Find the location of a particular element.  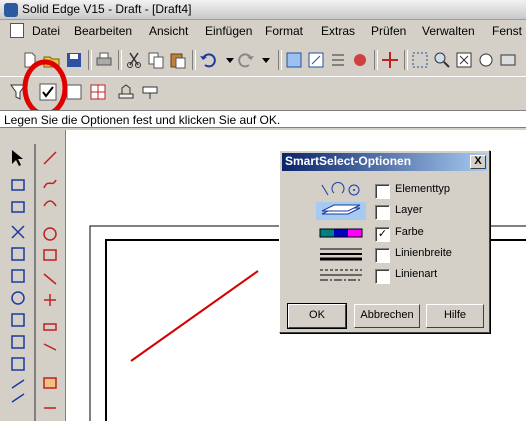

menu-pruefen: Prüfen is located at coordinates (388, 31).